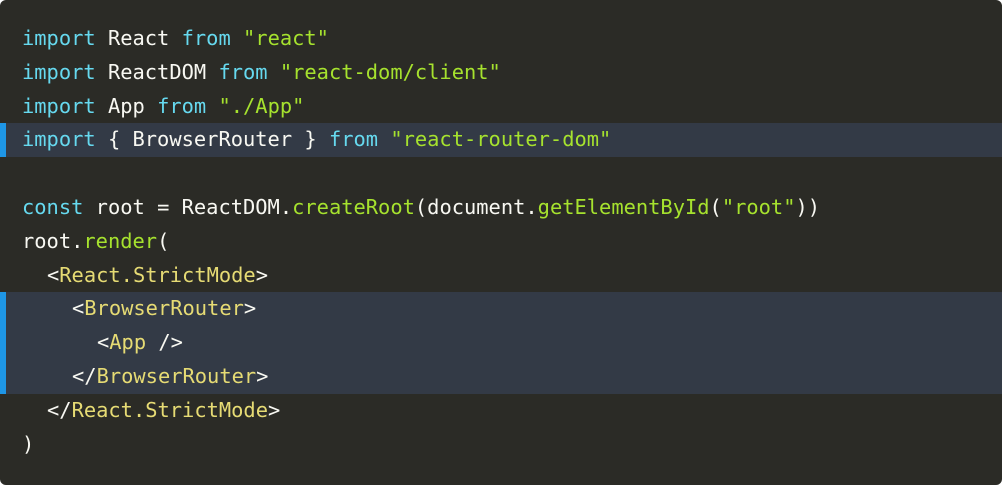  I want to click on string-literal: "root", so click(758, 206).